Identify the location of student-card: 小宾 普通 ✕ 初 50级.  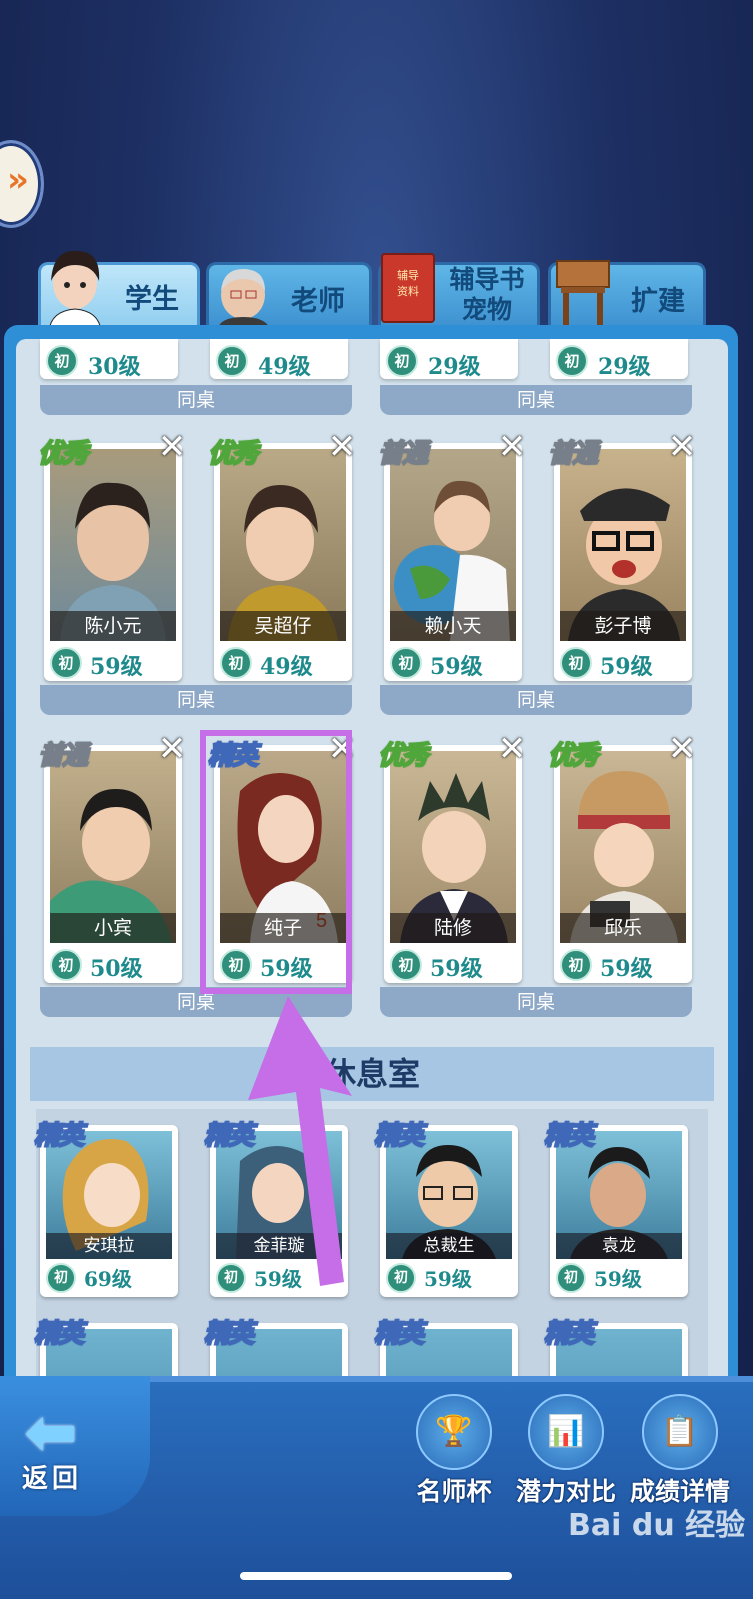
(111, 857).